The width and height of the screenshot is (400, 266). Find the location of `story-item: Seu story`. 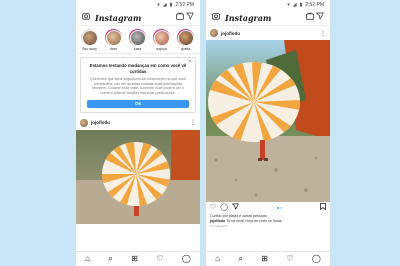

story-item: Seu story is located at coordinates (89, 40).